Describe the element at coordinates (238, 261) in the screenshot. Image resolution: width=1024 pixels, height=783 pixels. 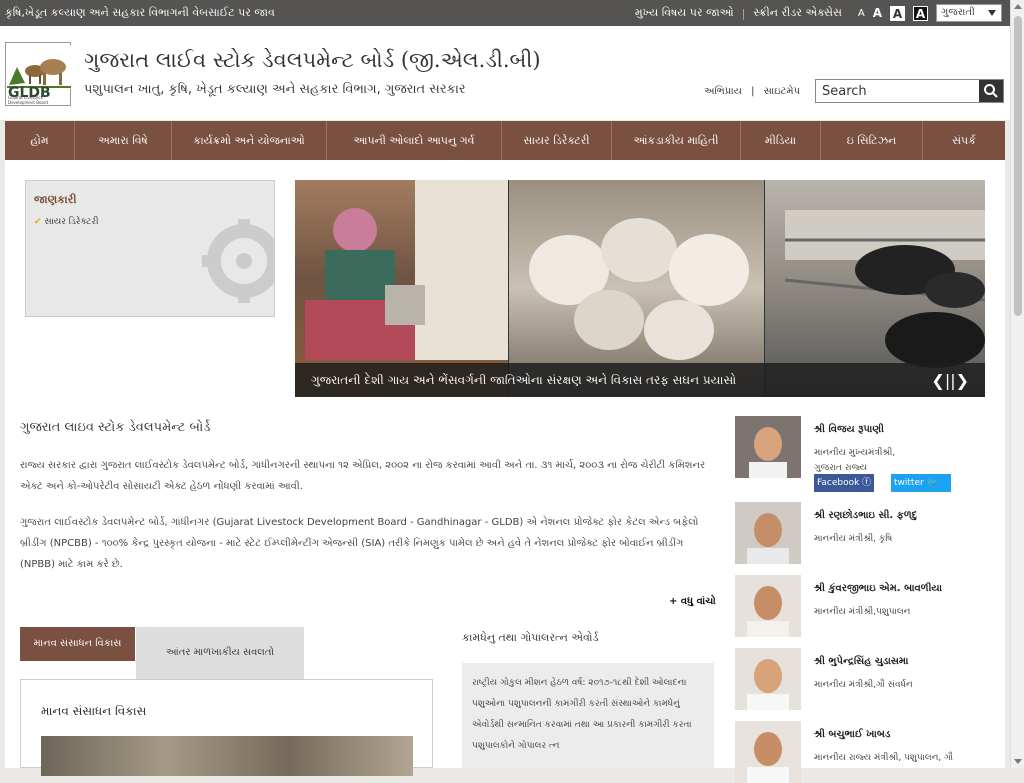
I see `gear-icon` at that location.